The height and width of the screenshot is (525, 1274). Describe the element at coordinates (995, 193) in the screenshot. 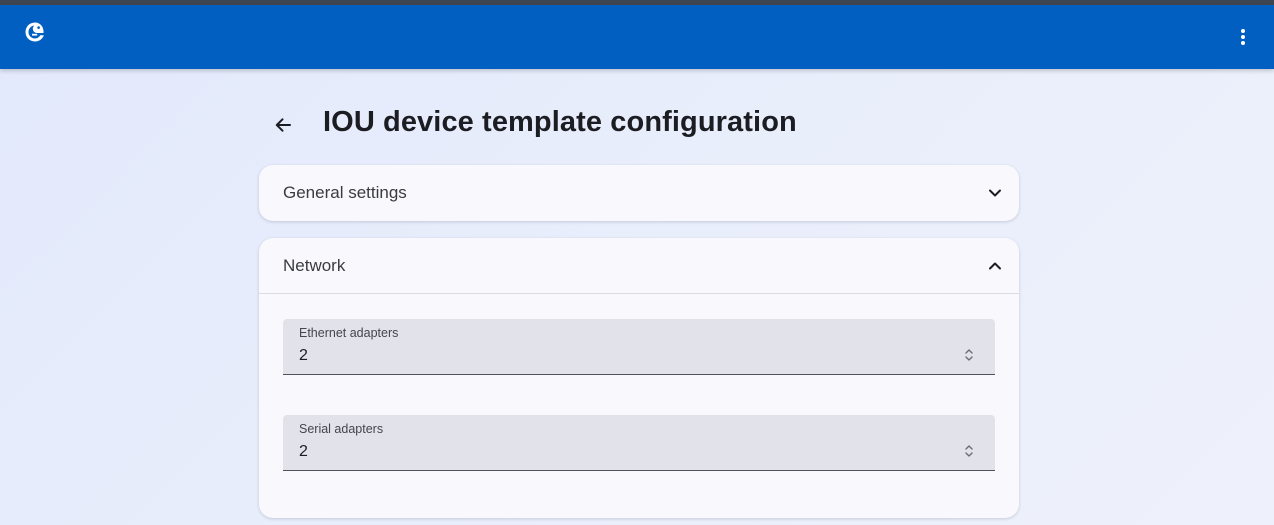

I see `chevron-down-icon` at that location.